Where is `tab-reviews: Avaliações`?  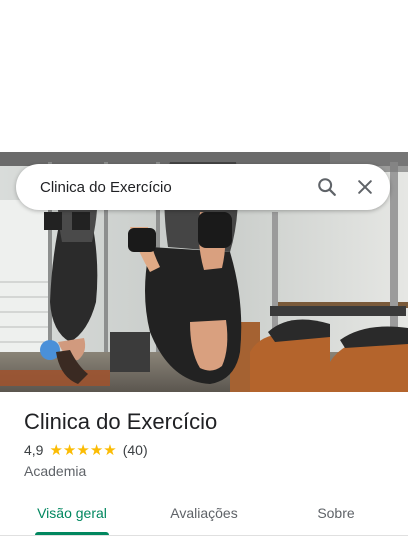 tab-reviews: Avaliações is located at coordinates (204, 513).